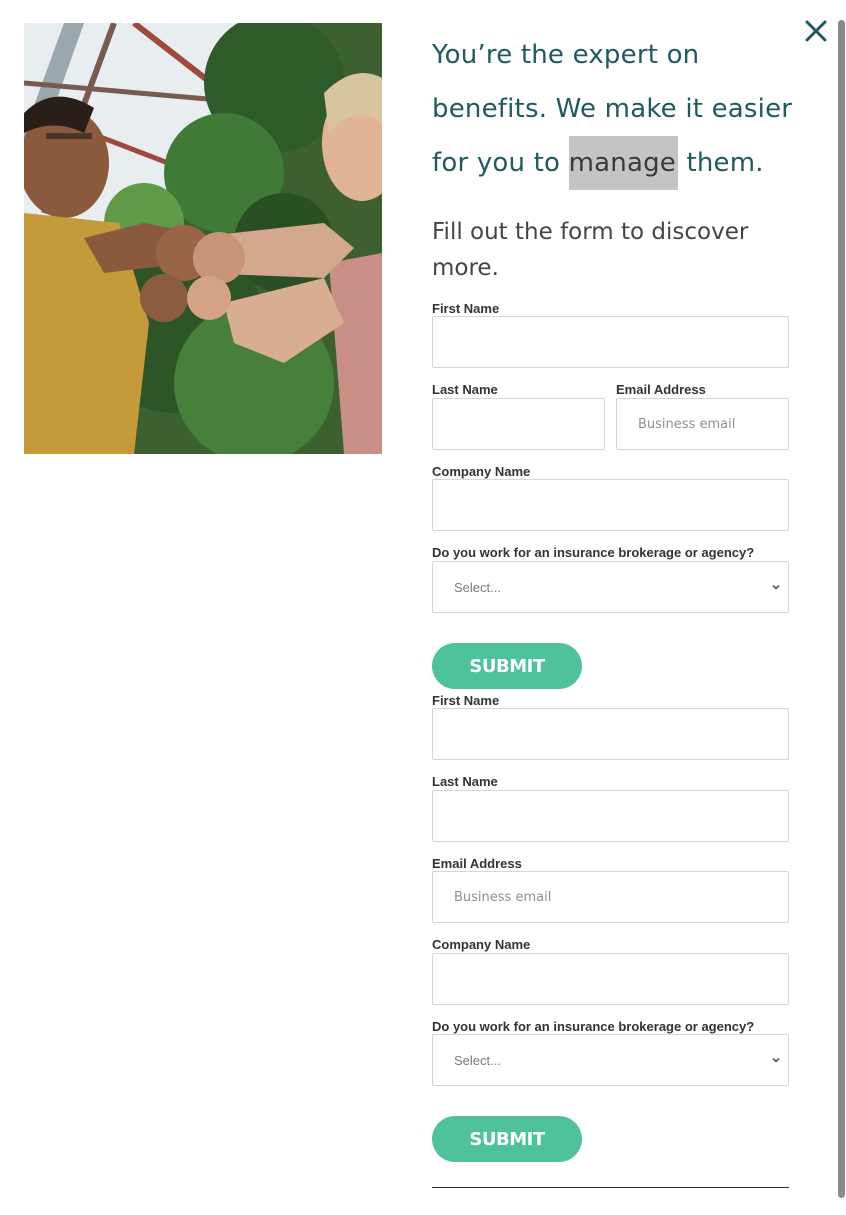  Describe the element at coordinates (590, 250) in the screenshot. I see `intro-text: Fill out the form to discover more.` at that location.